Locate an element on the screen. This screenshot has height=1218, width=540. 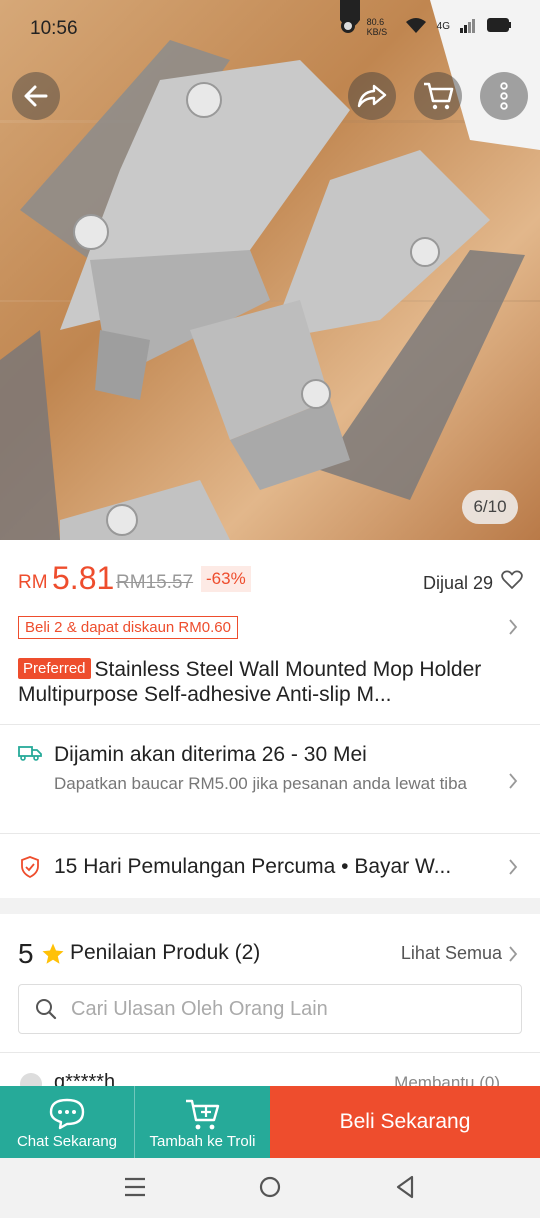
status-icons: 80.6 KB/S 4G is located at coordinates (425, 26).